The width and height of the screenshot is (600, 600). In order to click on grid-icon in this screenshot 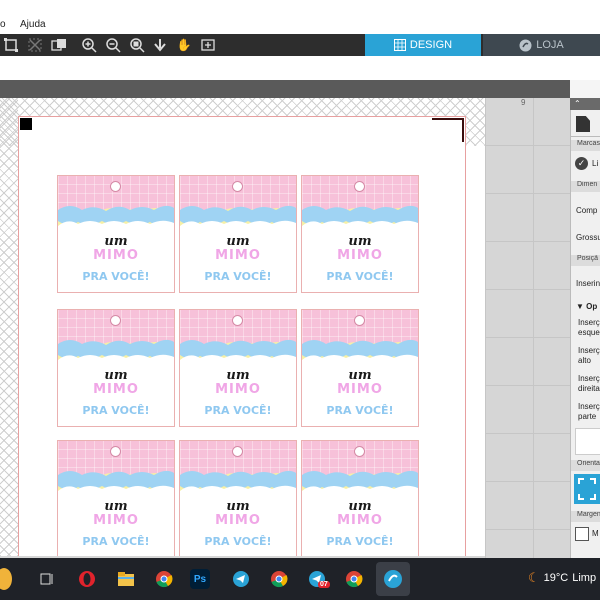, I will do `click(399, 45)`.